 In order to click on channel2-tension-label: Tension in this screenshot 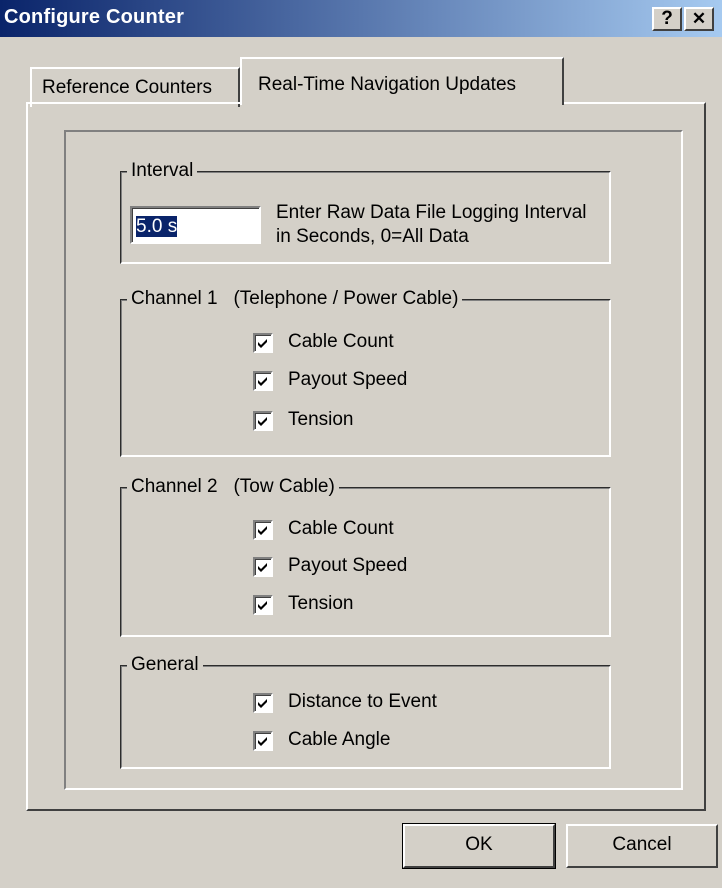, I will do `click(321, 603)`.